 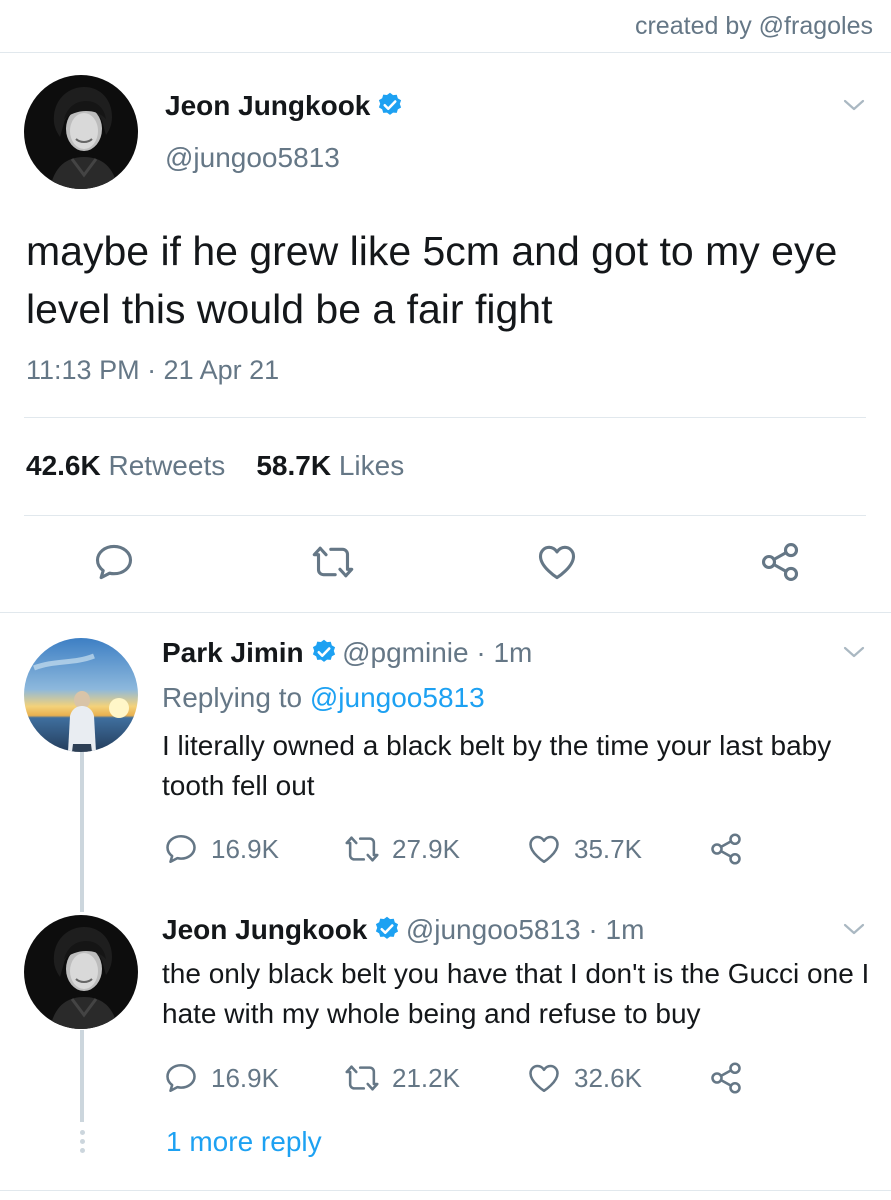 I want to click on replying-to-handle: @jungoo5813, so click(x=397, y=697).